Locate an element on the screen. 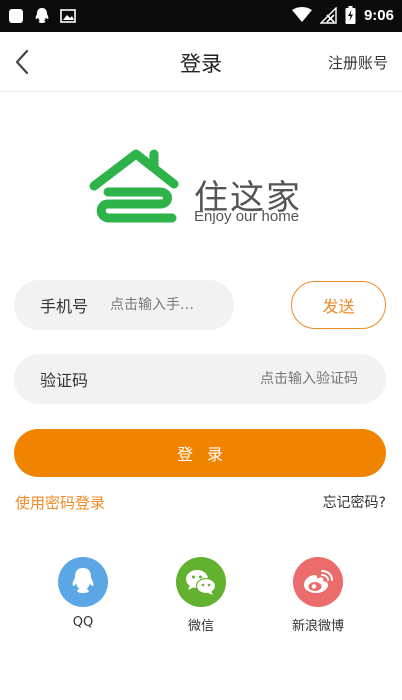  qq-login-button: QQ is located at coordinates (83, 593).